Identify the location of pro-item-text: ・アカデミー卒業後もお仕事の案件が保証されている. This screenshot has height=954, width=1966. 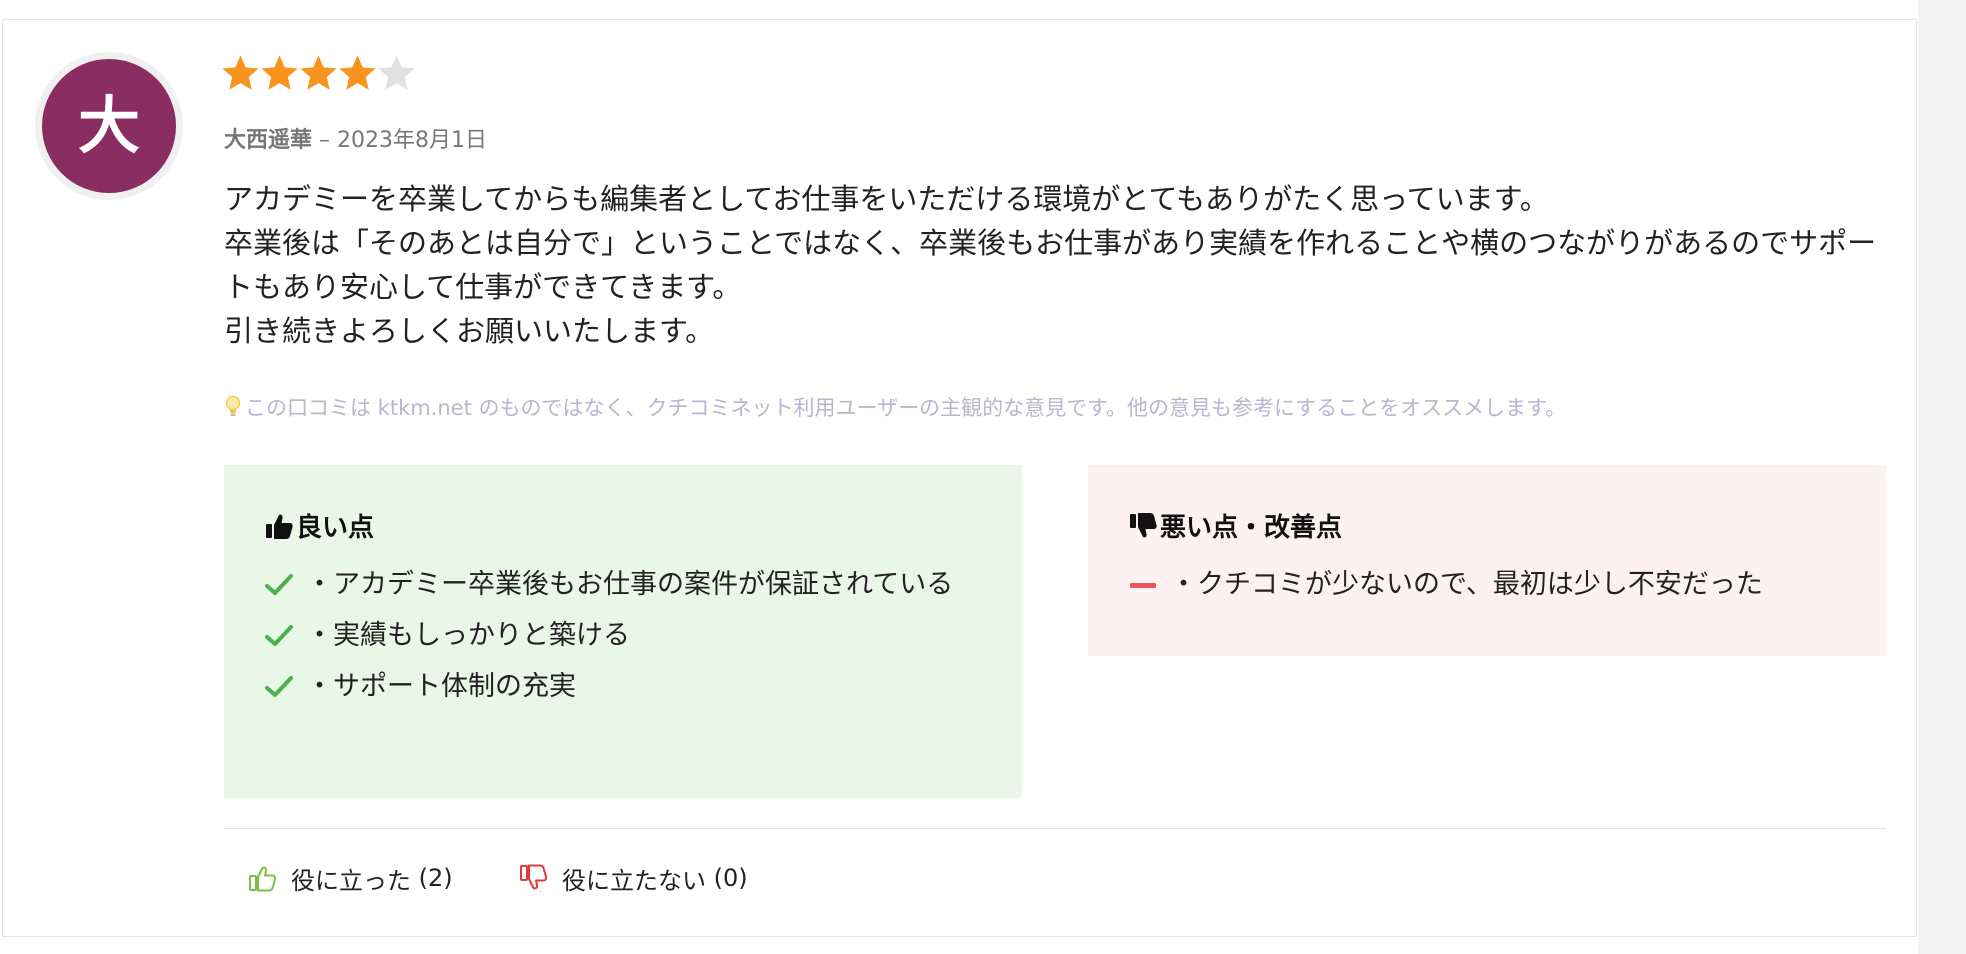
(630, 584).